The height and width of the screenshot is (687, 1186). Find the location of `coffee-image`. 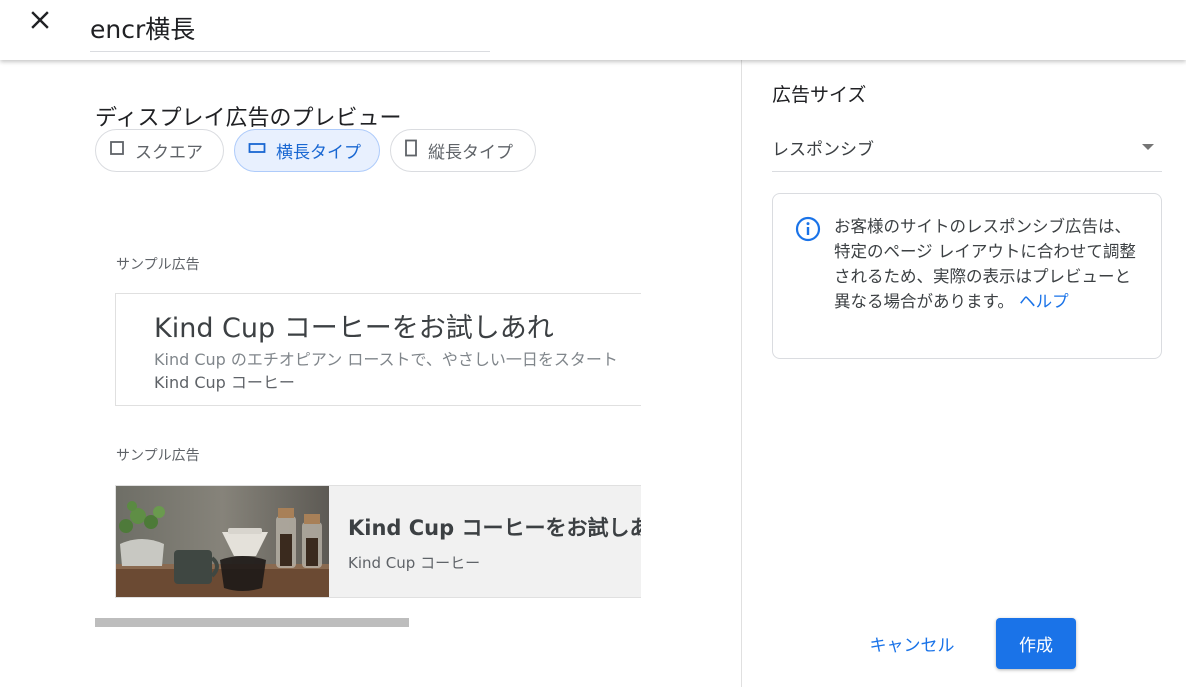

coffee-image is located at coordinates (222, 541).